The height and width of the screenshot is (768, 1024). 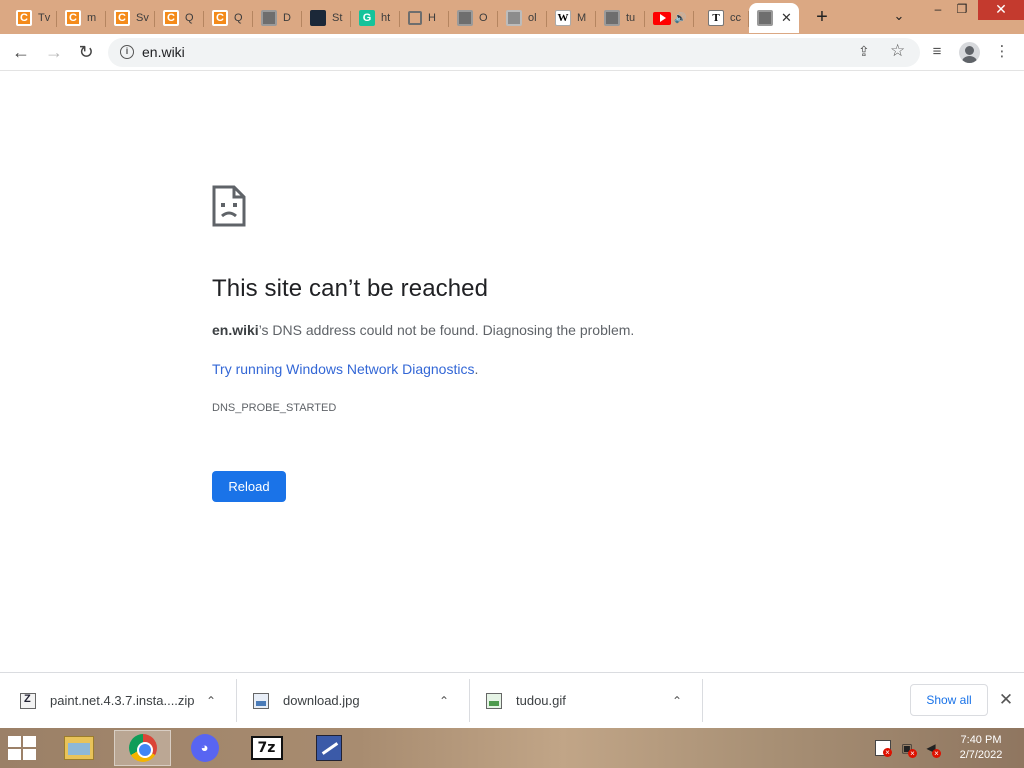 I want to click on download-item: tudou.gif ⌃, so click(x=591, y=700).